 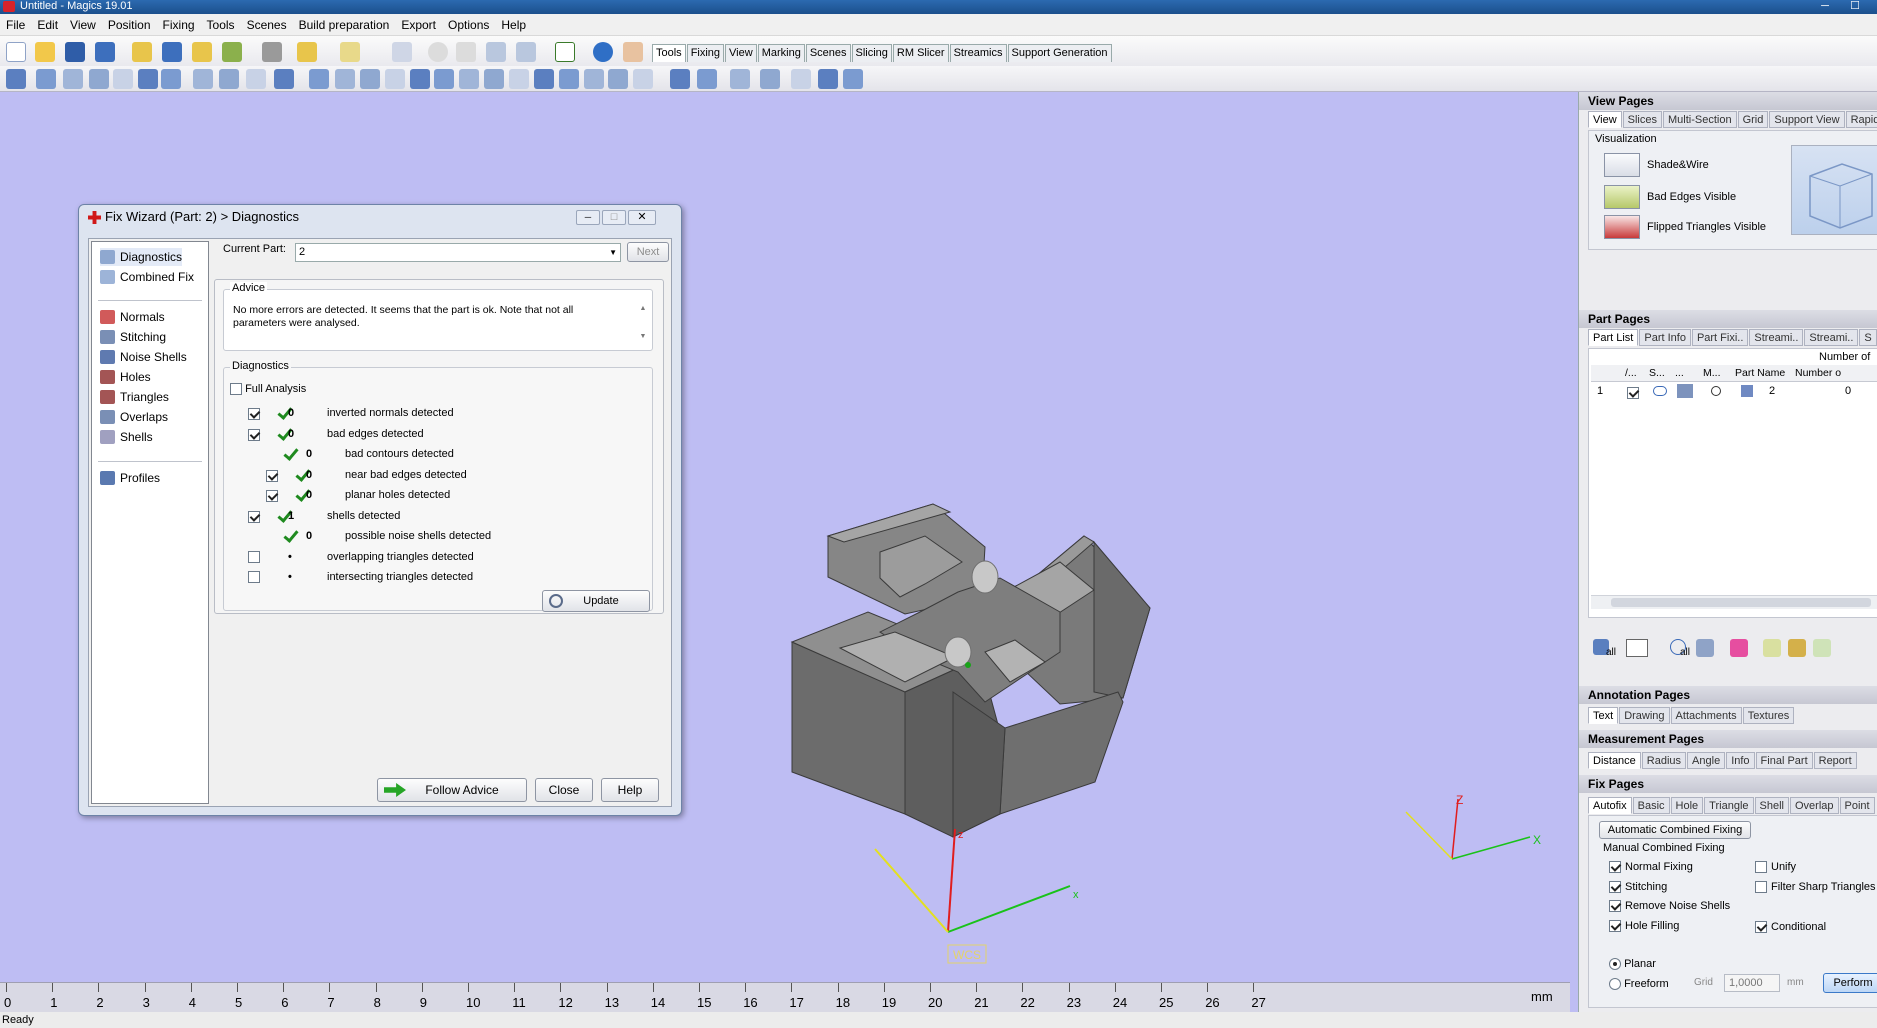 I want to click on new-file-icon, so click(x=16, y=52).